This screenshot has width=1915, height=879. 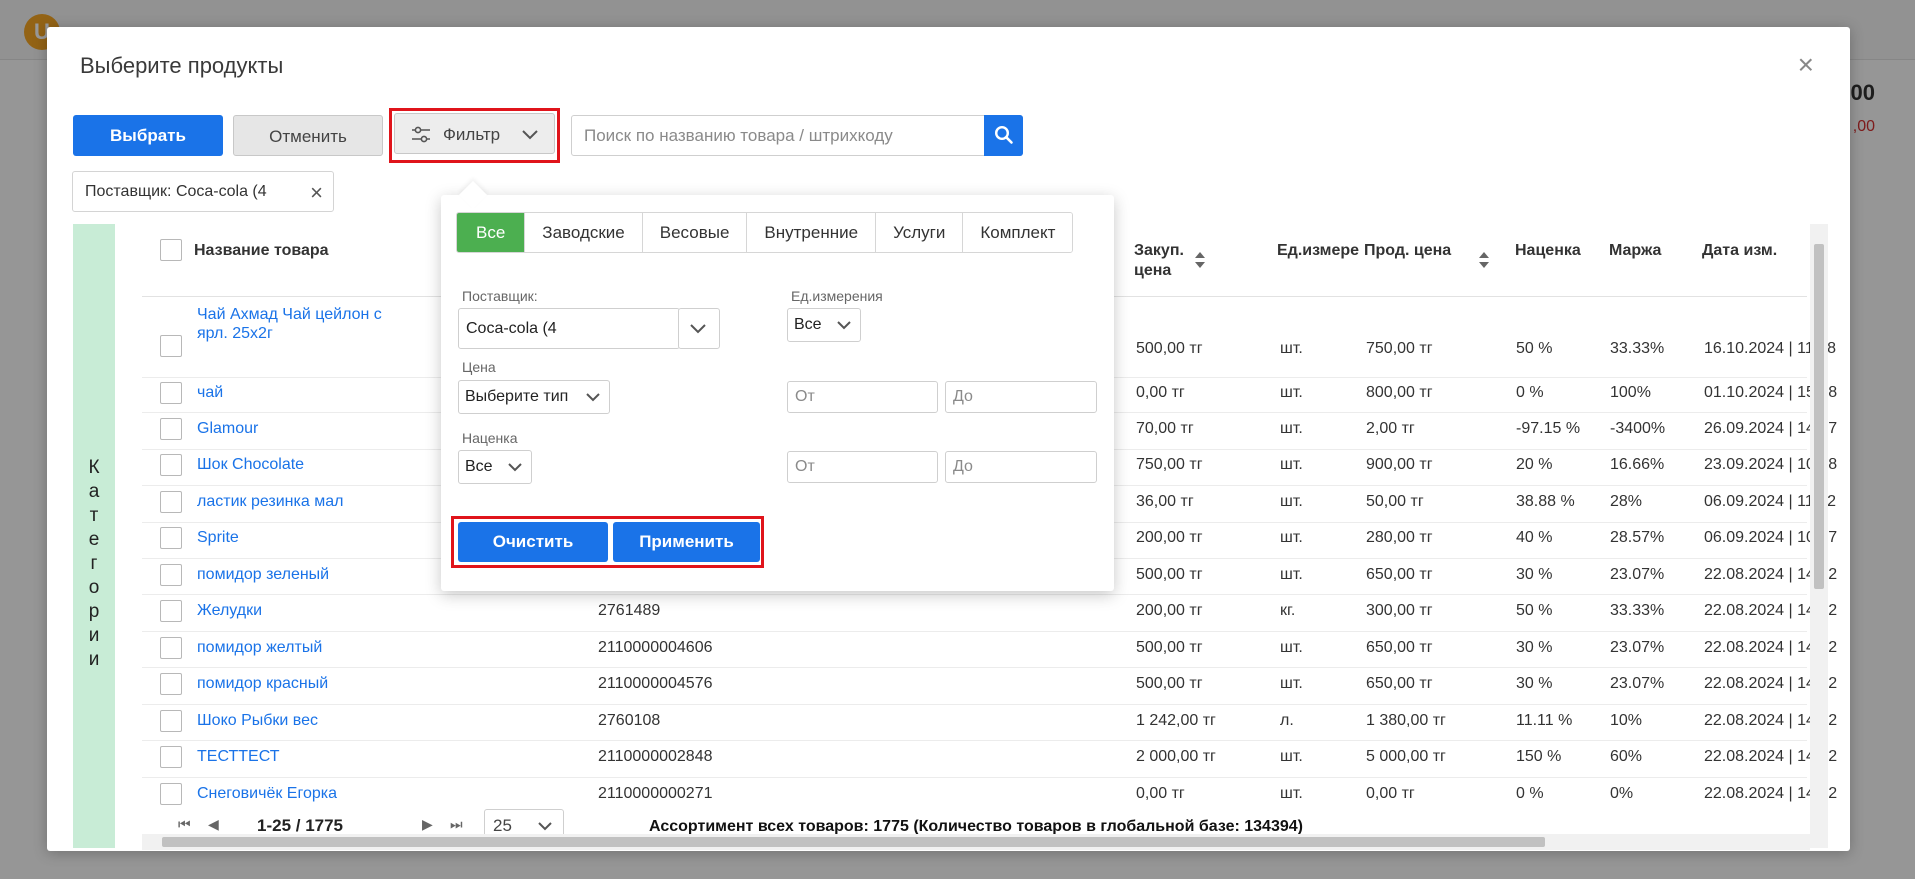 What do you see at coordinates (1165, 501) in the screenshot?
I see `purchase-price: 36,00 тг` at bounding box center [1165, 501].